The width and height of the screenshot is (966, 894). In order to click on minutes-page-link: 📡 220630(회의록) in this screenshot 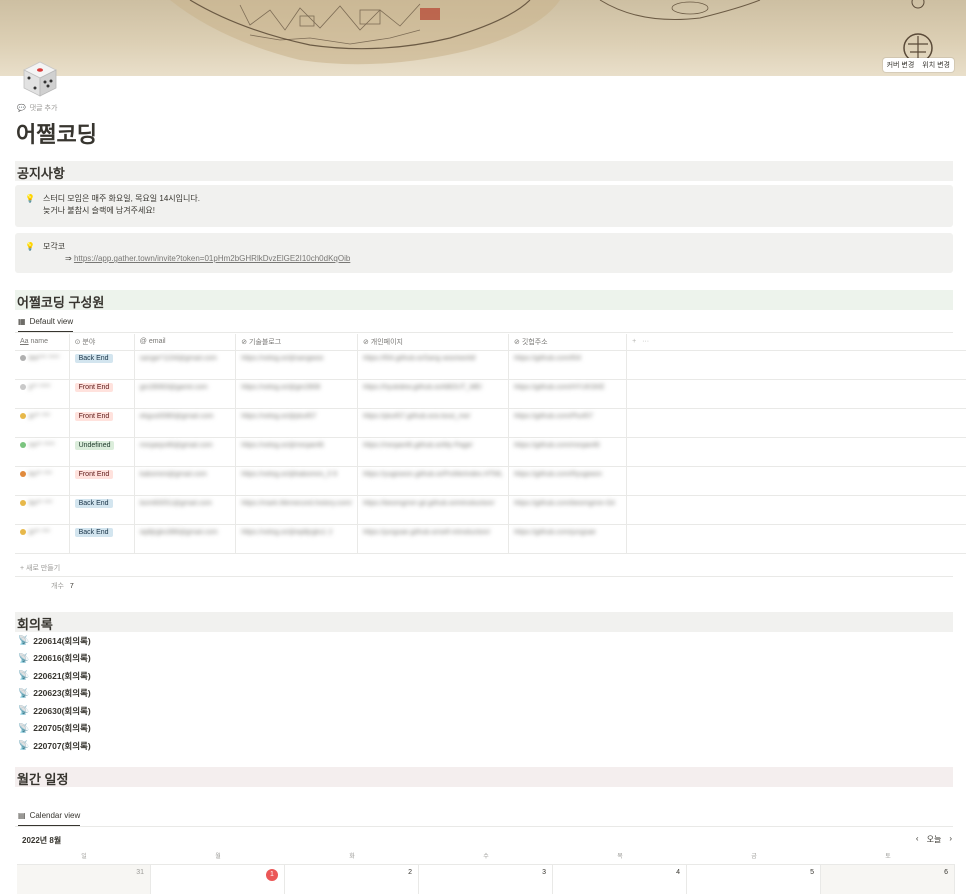, I will do `click(54, 711)`.